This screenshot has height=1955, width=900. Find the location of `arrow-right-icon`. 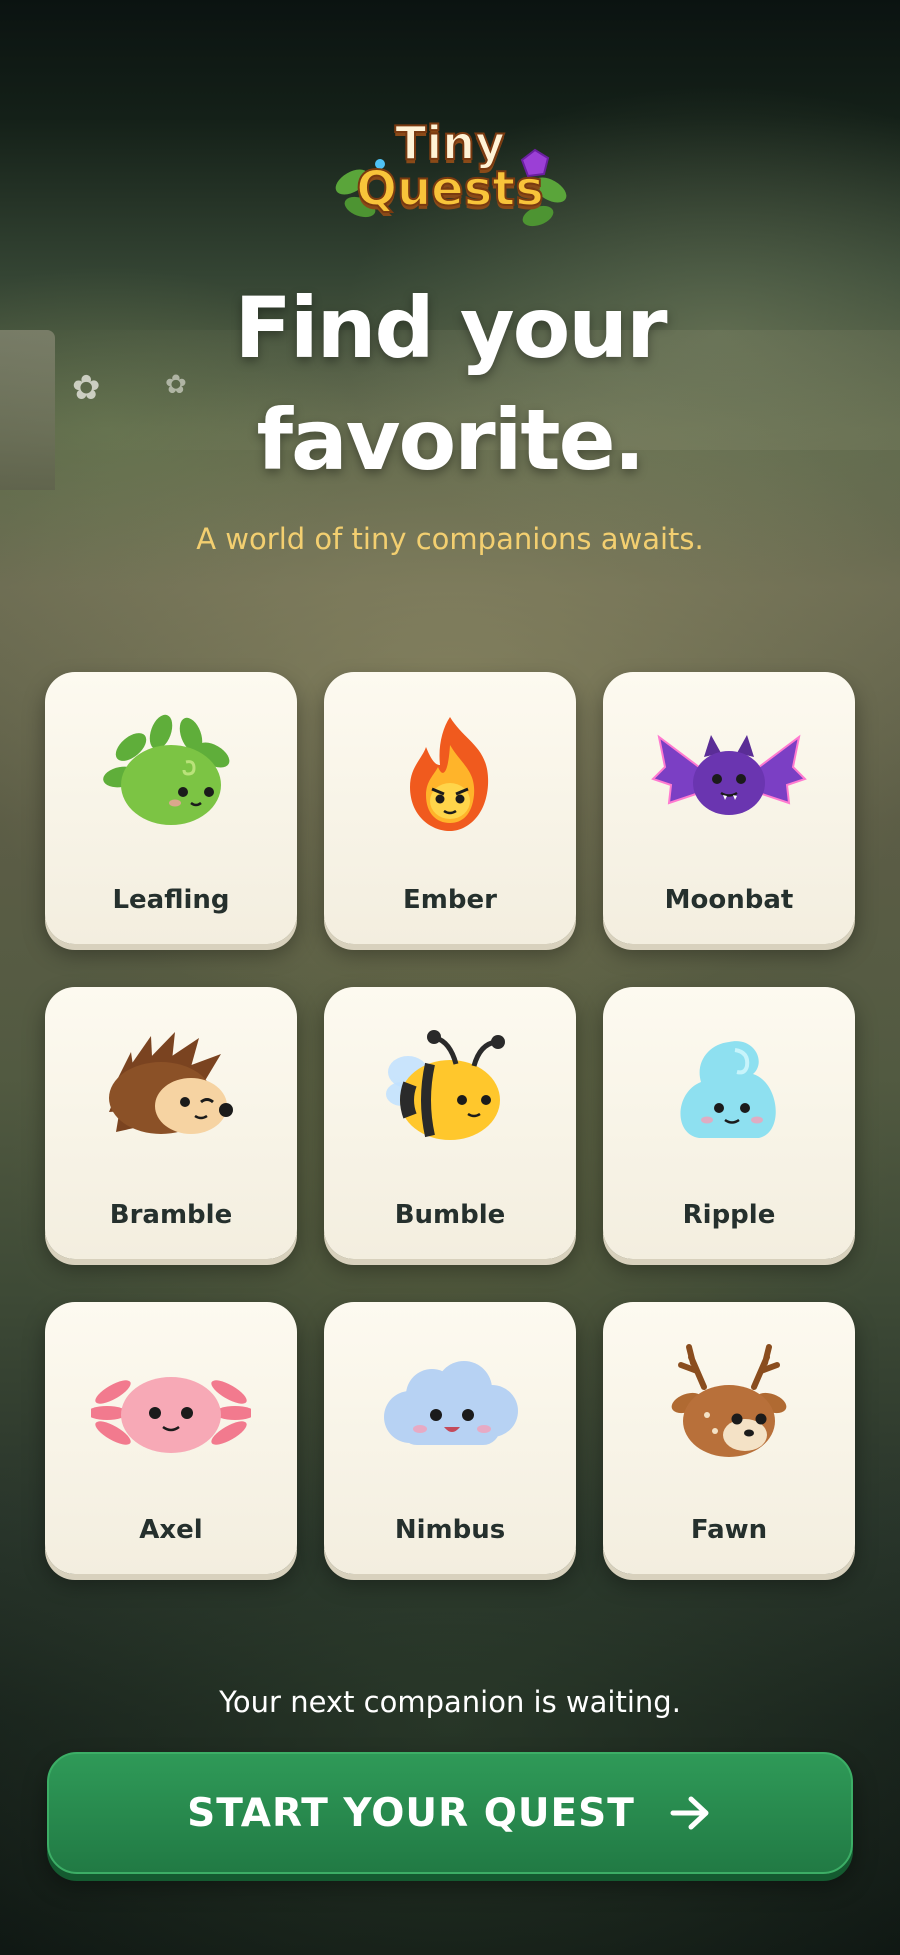

arrow-right-icon is located at coordinates (691, 1813).